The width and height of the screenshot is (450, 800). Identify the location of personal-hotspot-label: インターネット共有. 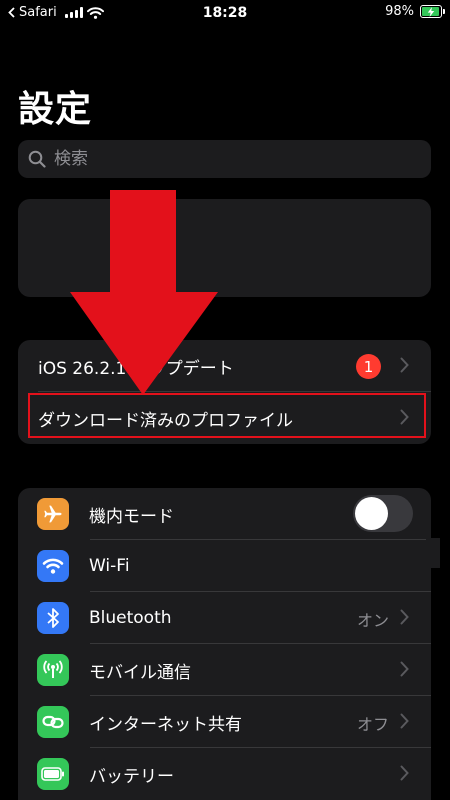
(165, 724).